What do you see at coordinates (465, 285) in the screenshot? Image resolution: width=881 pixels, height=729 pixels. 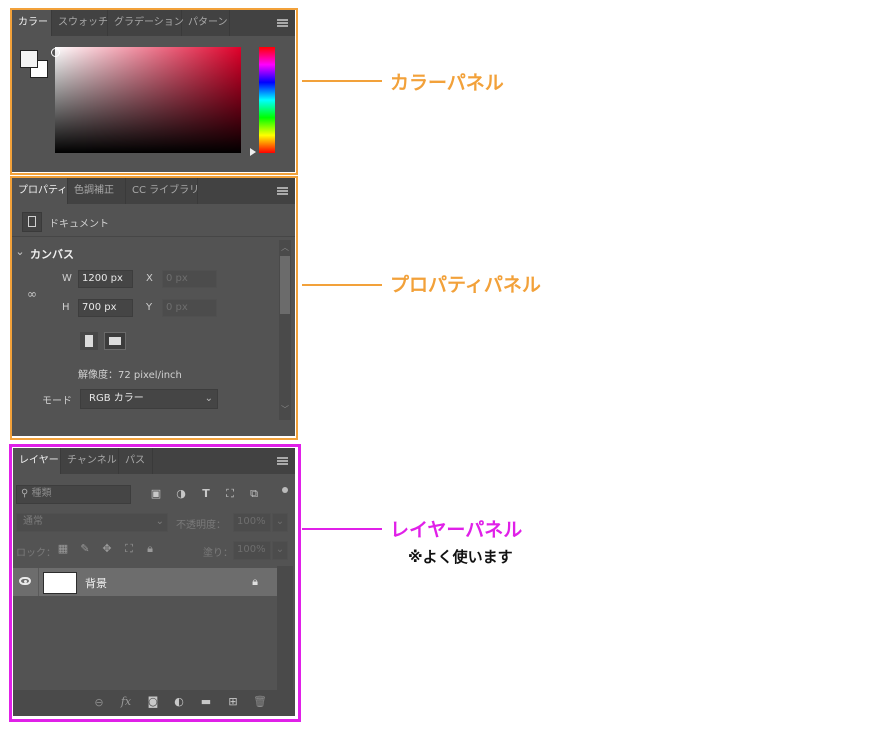 I see `properties-callout-label: プロパティパネル` at bounding box center [465, 285].